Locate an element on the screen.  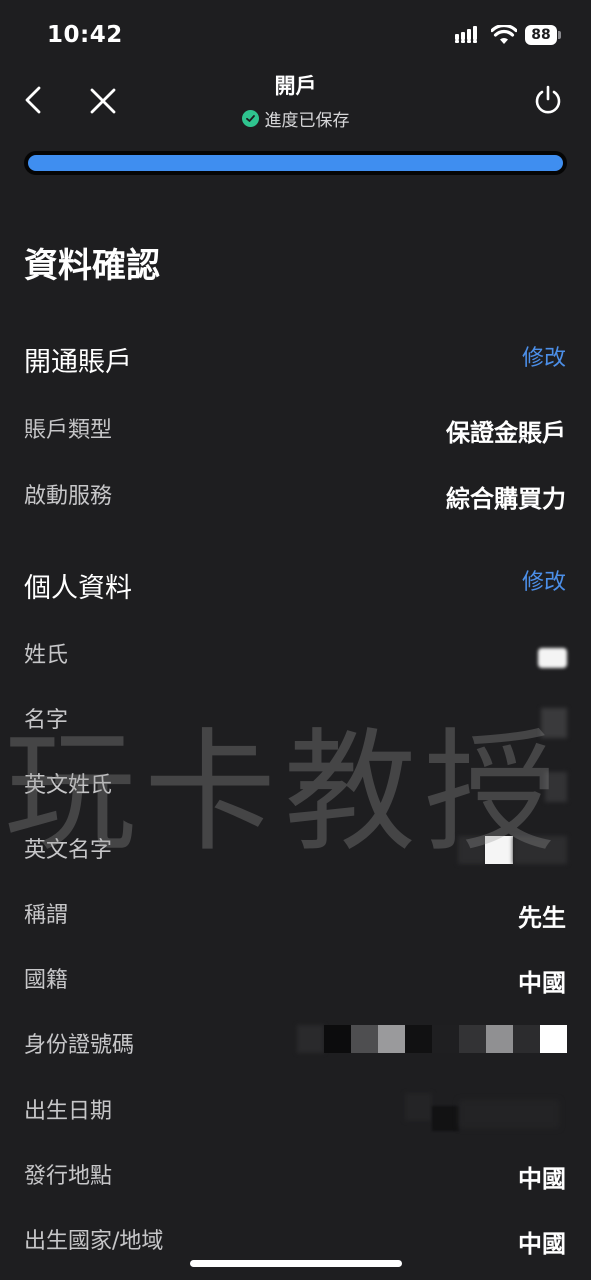
row-value-nationality: 中國 is located at coordinates (542, 983).